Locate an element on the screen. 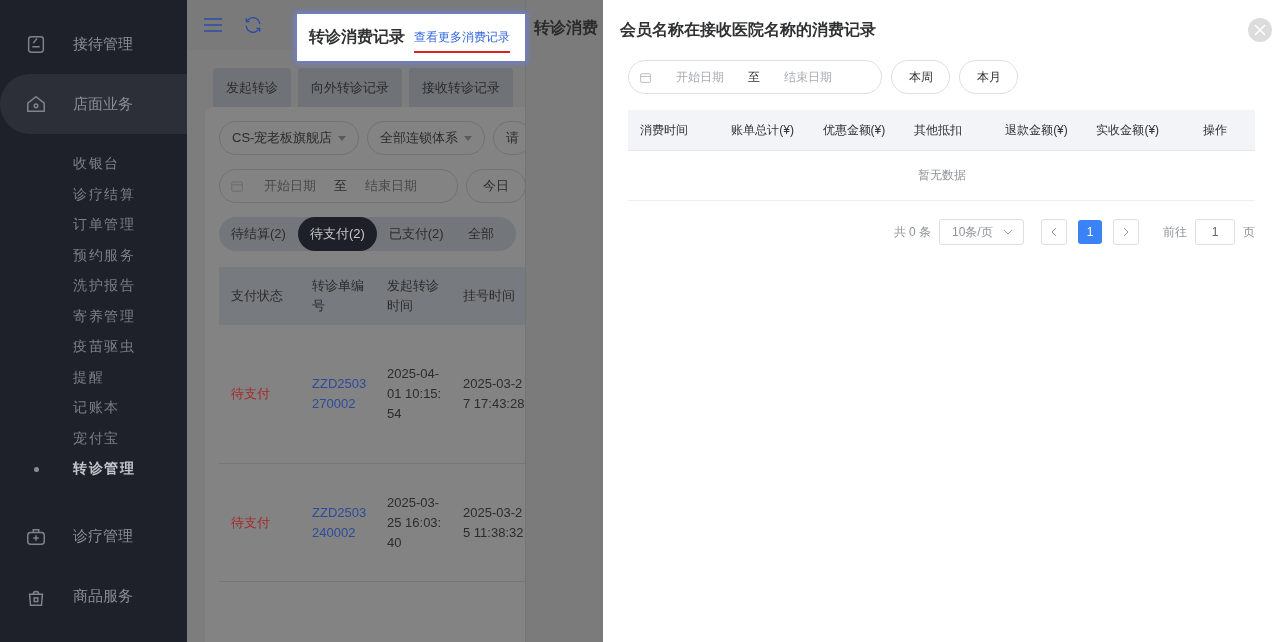  sidebar-item: 提醒 is located at coordinates (88, 377).